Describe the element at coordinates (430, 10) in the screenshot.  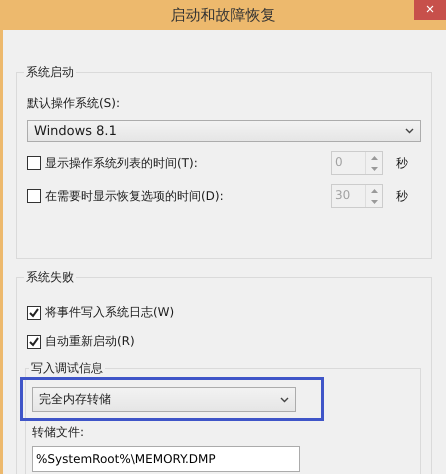
I see `close-button: ×` at that location.